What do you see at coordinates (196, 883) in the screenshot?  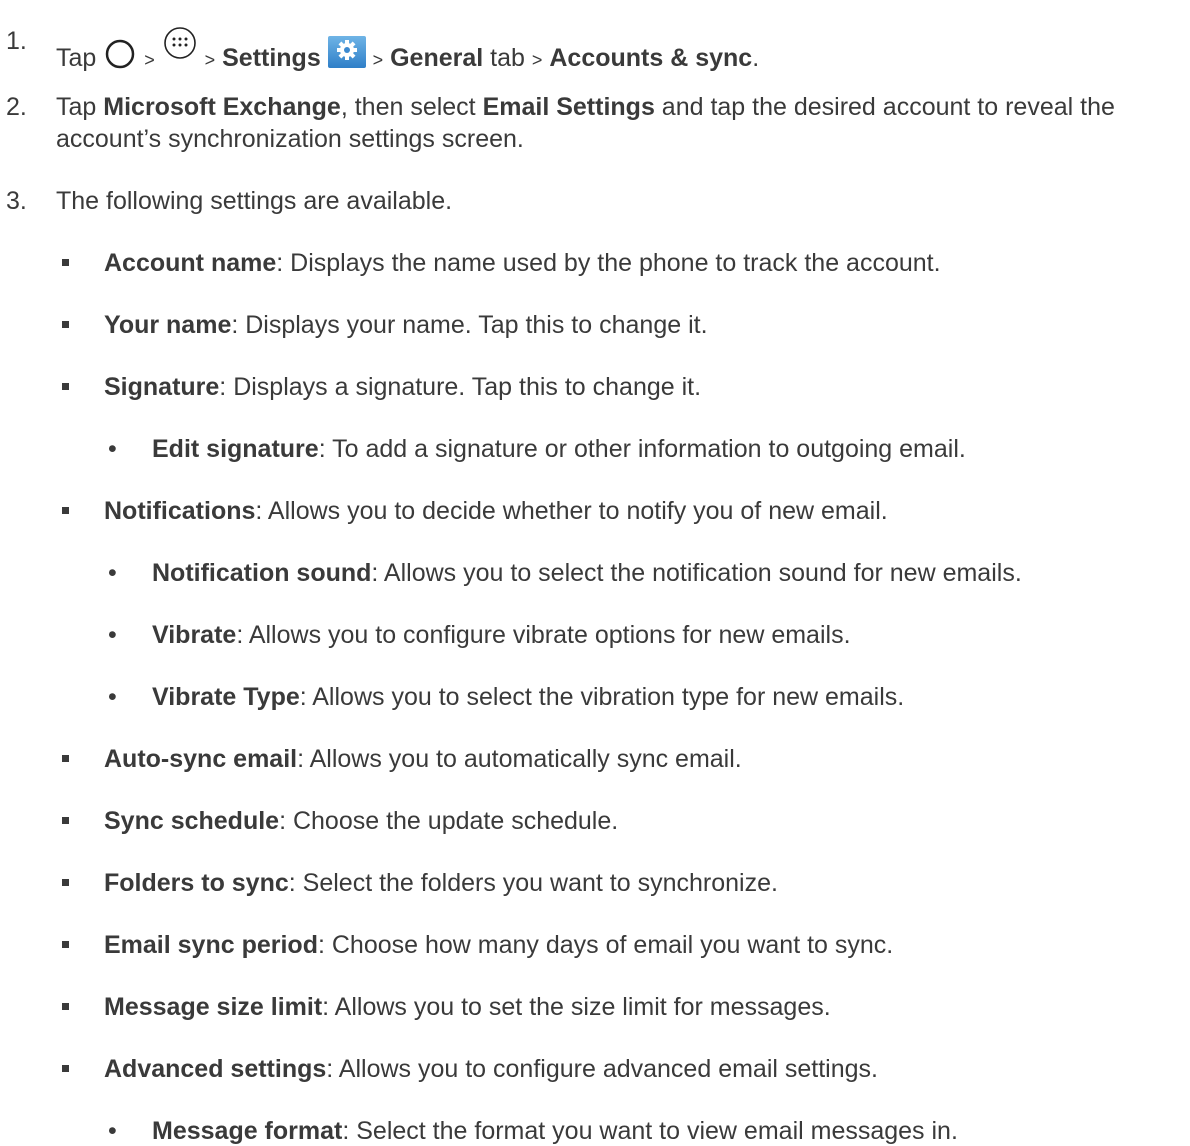 I see `setting-term: Folders to sync` at bounding box center [196, 883].